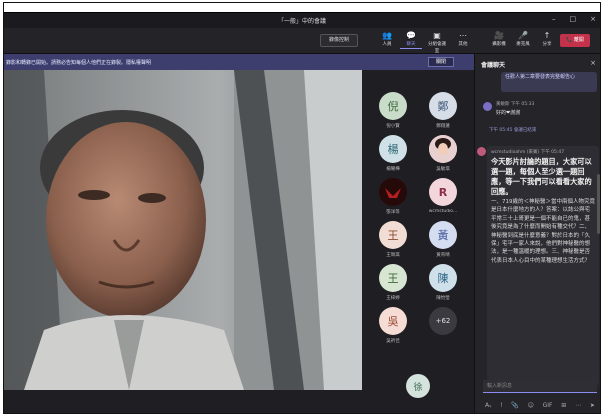  Describe the element at coordinates (393, 169) in the screenshot. I see `participant-name: 楊曜樺` at that location.